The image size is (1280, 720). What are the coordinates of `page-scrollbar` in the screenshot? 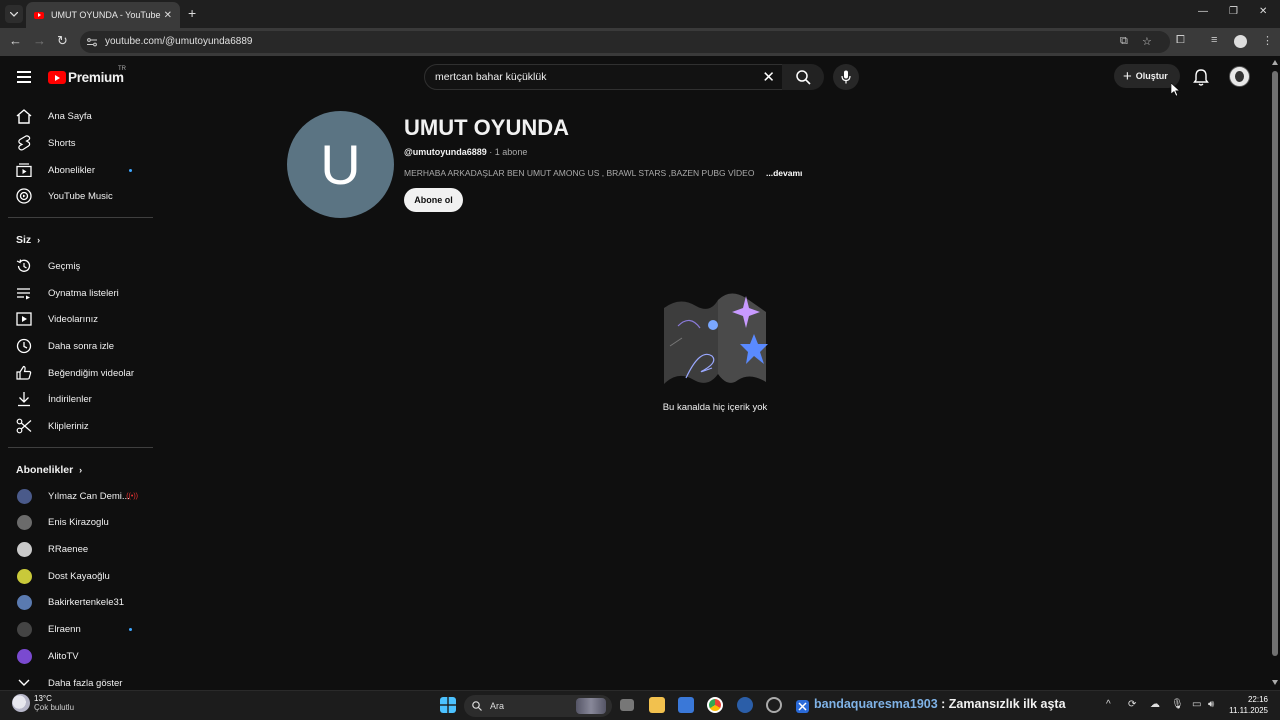 It's located at (1275, 373).